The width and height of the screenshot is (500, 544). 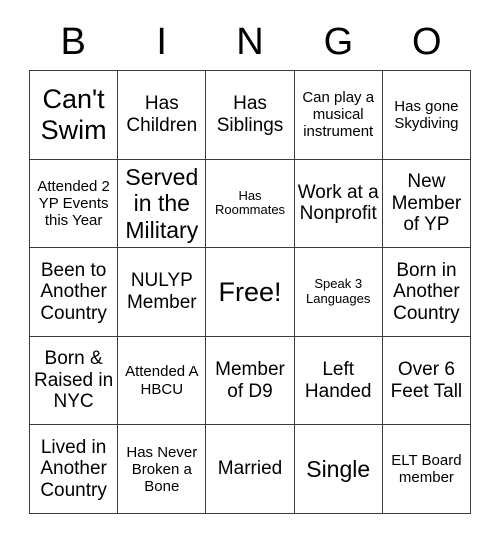 I want to click on bingo-cell-label: Over 6 Feet Tall, so click(x=426, y=380).